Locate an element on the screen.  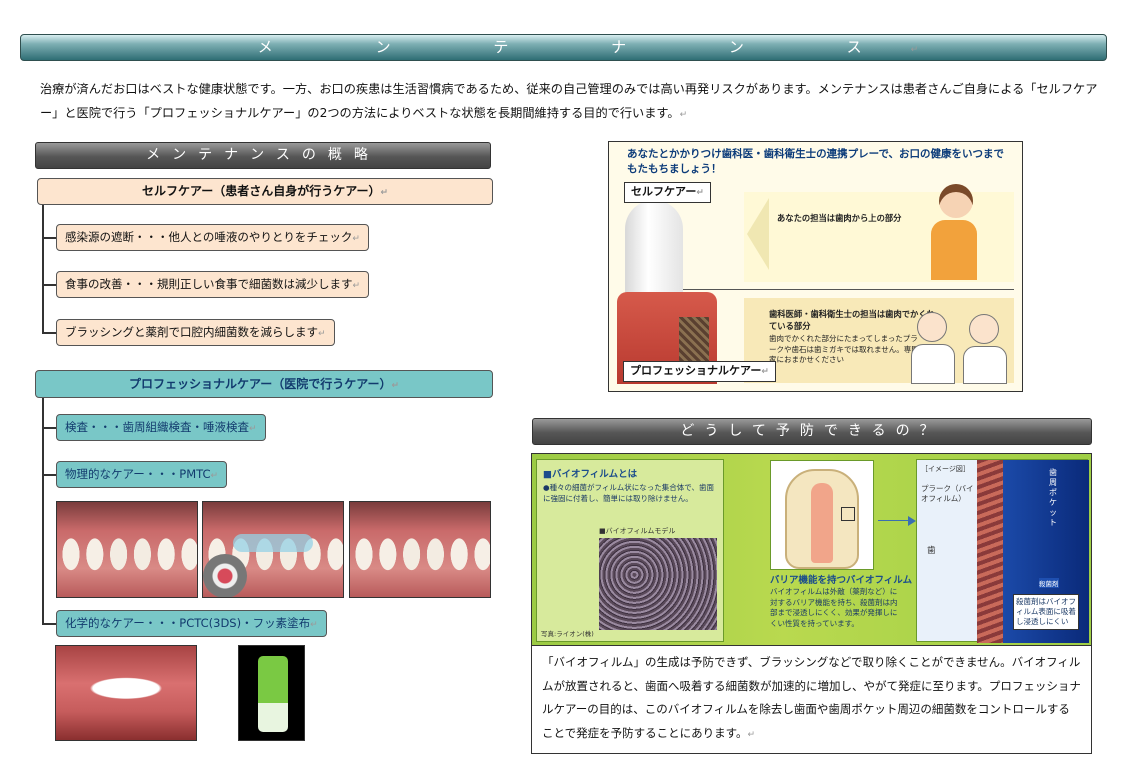
prevent-header: どうして予防できるの？ is located at coordinates (812, 431).